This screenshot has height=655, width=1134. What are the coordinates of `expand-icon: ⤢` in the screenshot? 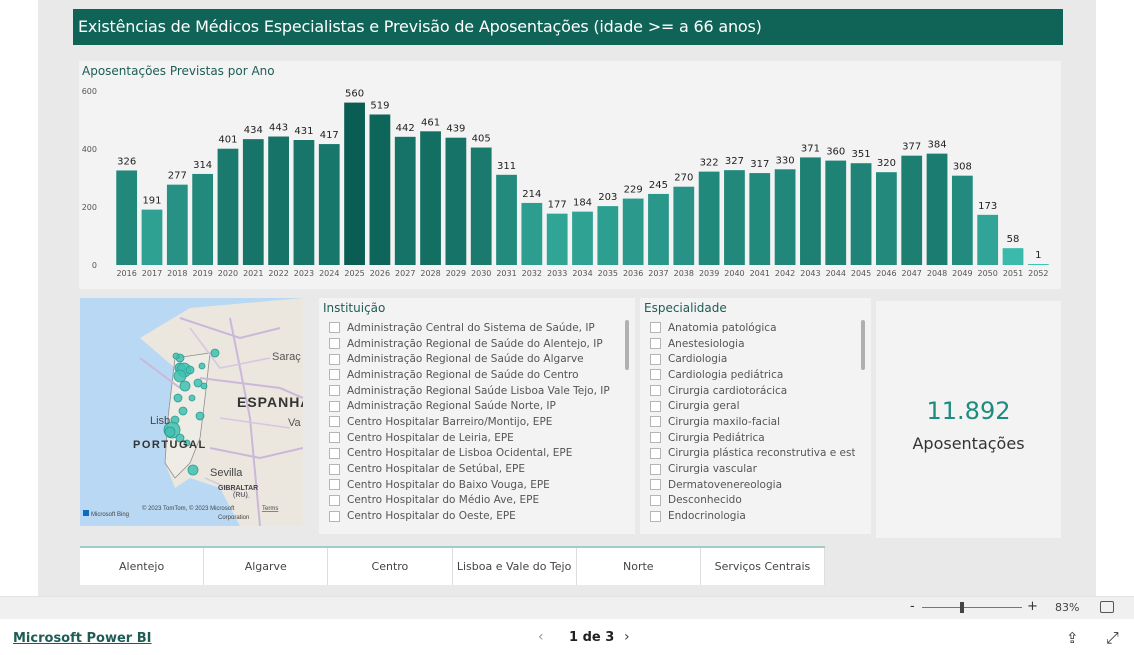 It's located at (1112, 638).